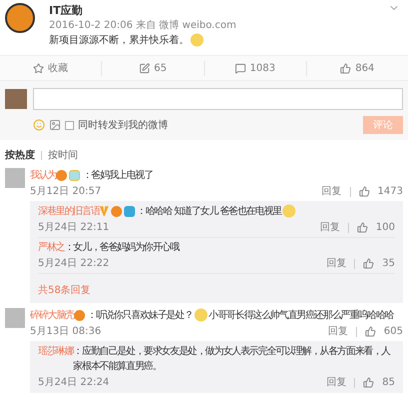 Image resolution: width=408 pixels, height=414 pixels. Describe the element at coordinates (301, 315) in the screenshot. I see `comment-text: 小哥哥长得这么帅气直男癌还那么严重呜哈哈哈` at that location.